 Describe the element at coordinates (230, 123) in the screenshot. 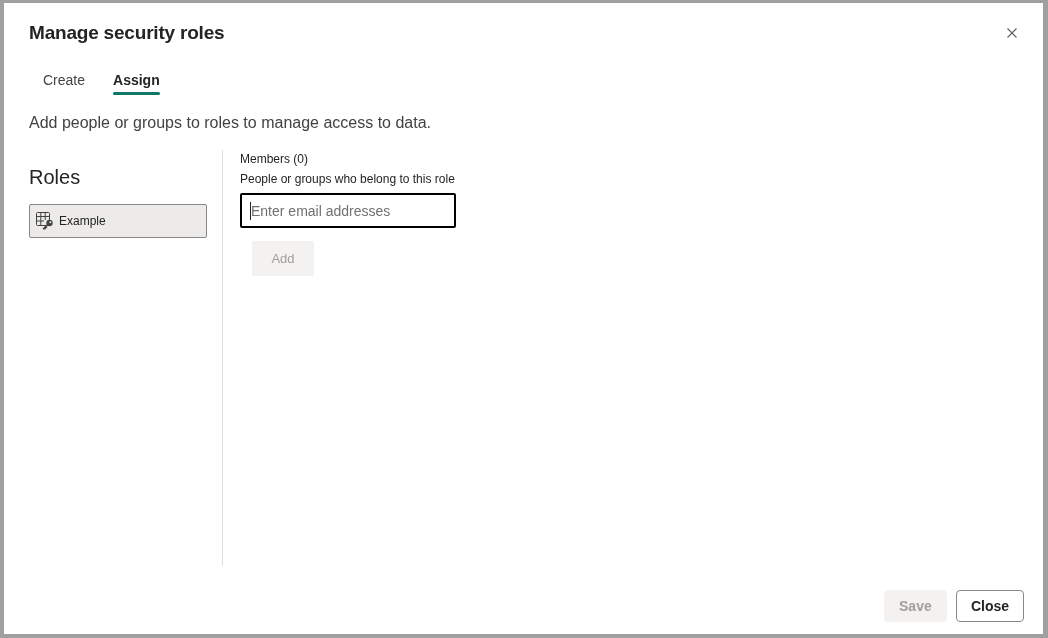

I see `description-text: Add people or groups to roles to manage access to data.` at that location.